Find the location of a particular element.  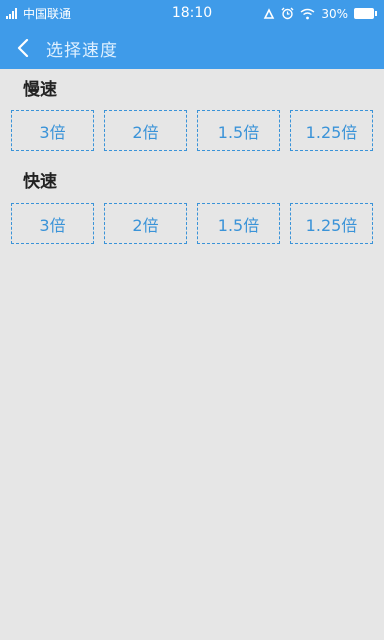

slow-options-row: 3倍 2倍 1.5倍 1.25倍 is located at coordinates (192, 130).